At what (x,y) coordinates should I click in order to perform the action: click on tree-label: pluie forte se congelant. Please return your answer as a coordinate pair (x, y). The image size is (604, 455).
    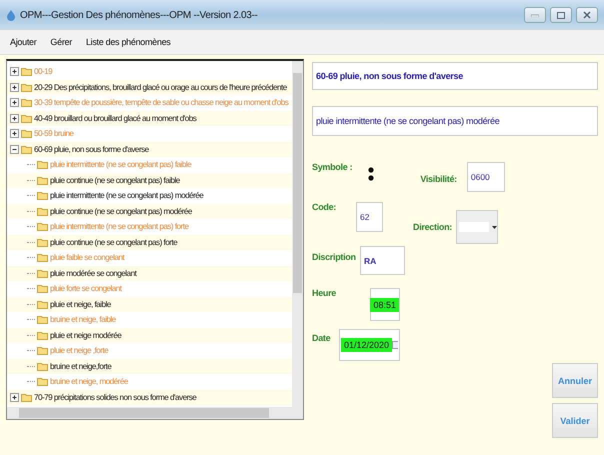
    Looking at the image, I should click on (86, 289).